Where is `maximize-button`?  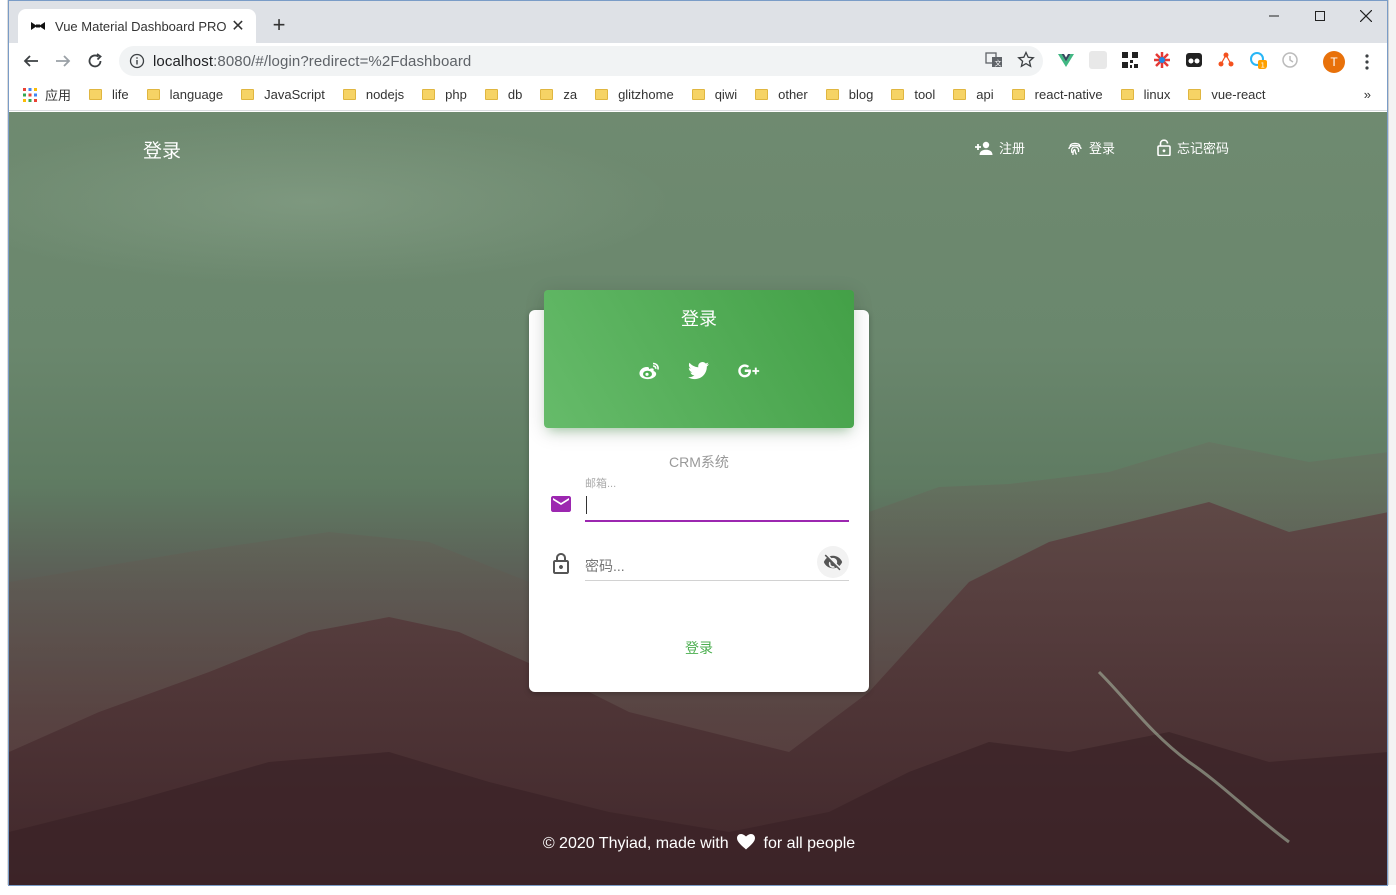 maximize-button is located at coordinates (1320, 16).